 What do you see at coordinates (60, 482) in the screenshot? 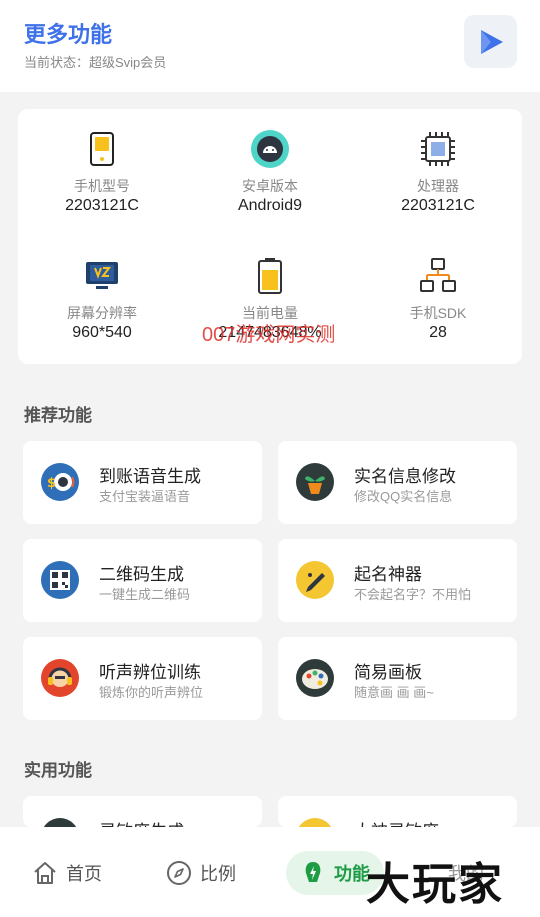
I see `money-sound-icon: $` at bounding box center [60, 482].